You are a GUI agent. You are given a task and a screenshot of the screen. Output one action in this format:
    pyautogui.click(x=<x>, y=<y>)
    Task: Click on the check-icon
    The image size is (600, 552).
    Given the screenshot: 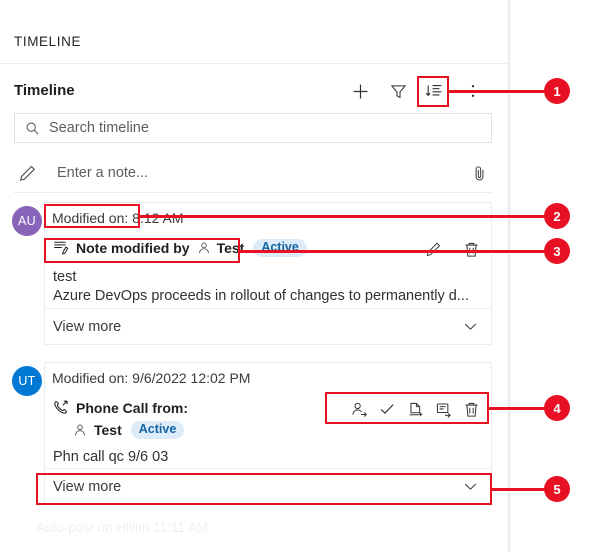 What is the action you would take?
    pyautogui.click(x=387, y=409)
    